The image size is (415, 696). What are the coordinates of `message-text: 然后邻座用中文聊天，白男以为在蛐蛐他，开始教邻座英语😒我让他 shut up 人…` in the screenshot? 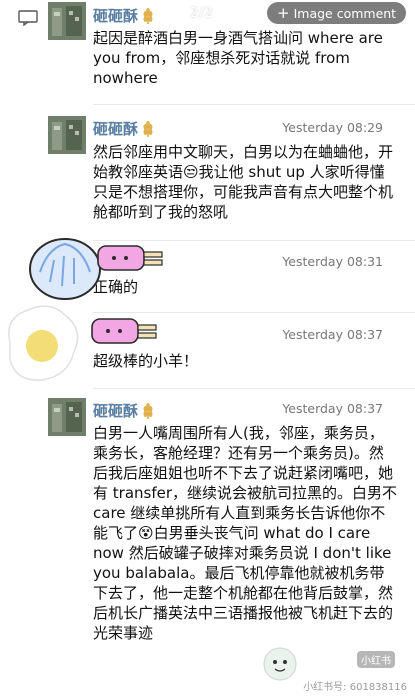 It's located at (243, 182).